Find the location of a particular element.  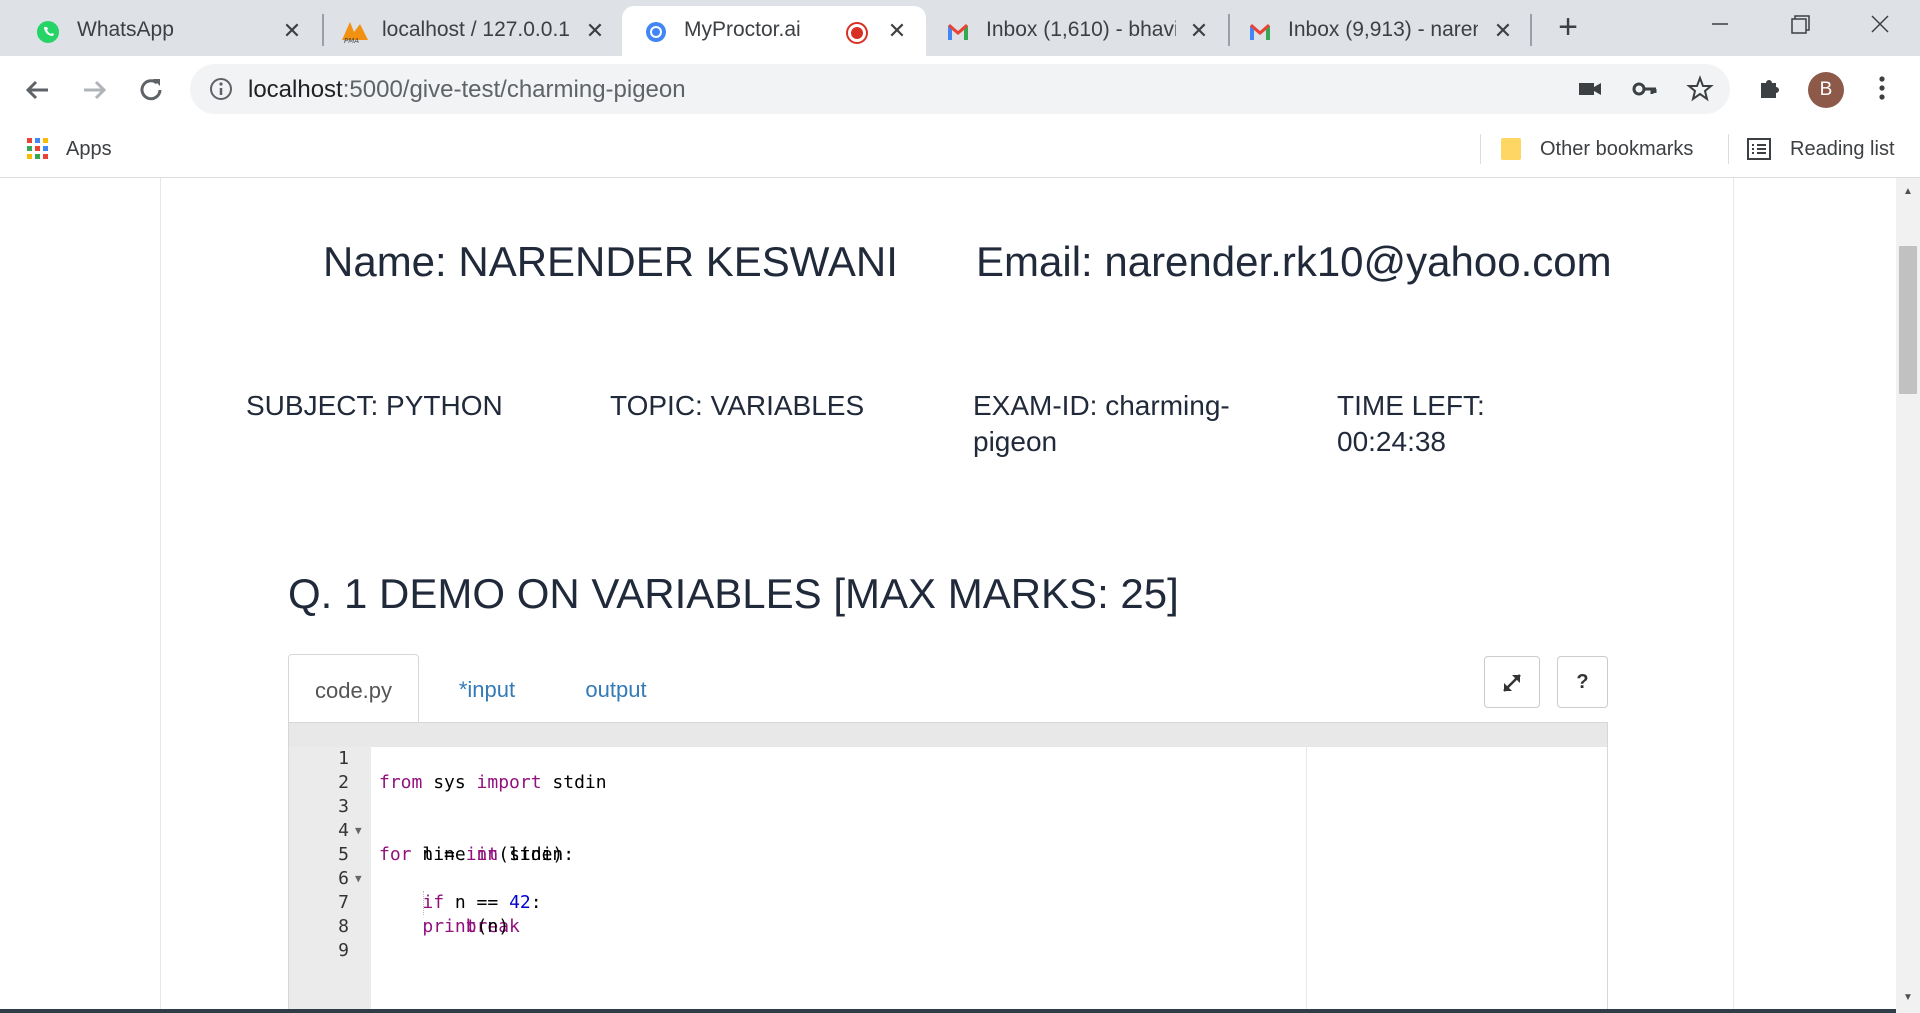

bookmark-other-label: Other bookmarks is located at coordinates (1617, 148).